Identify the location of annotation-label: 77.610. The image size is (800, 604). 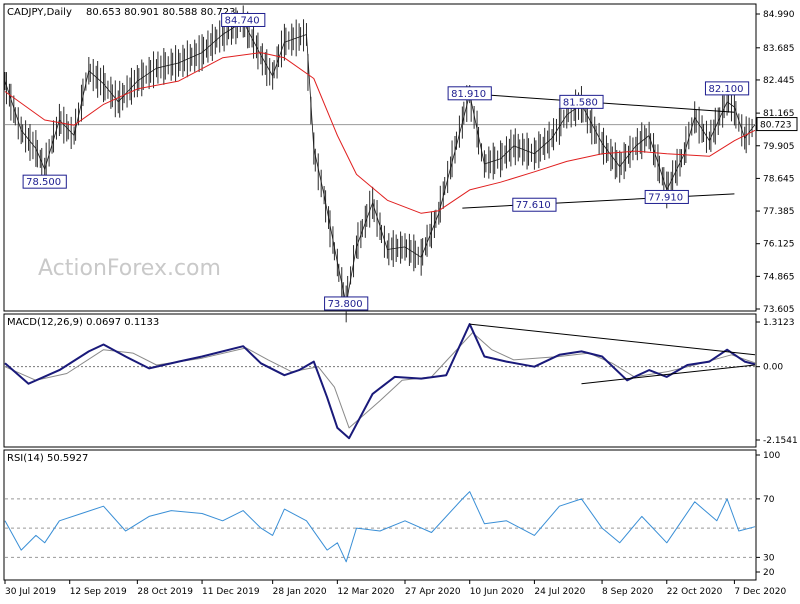
(533, 205).